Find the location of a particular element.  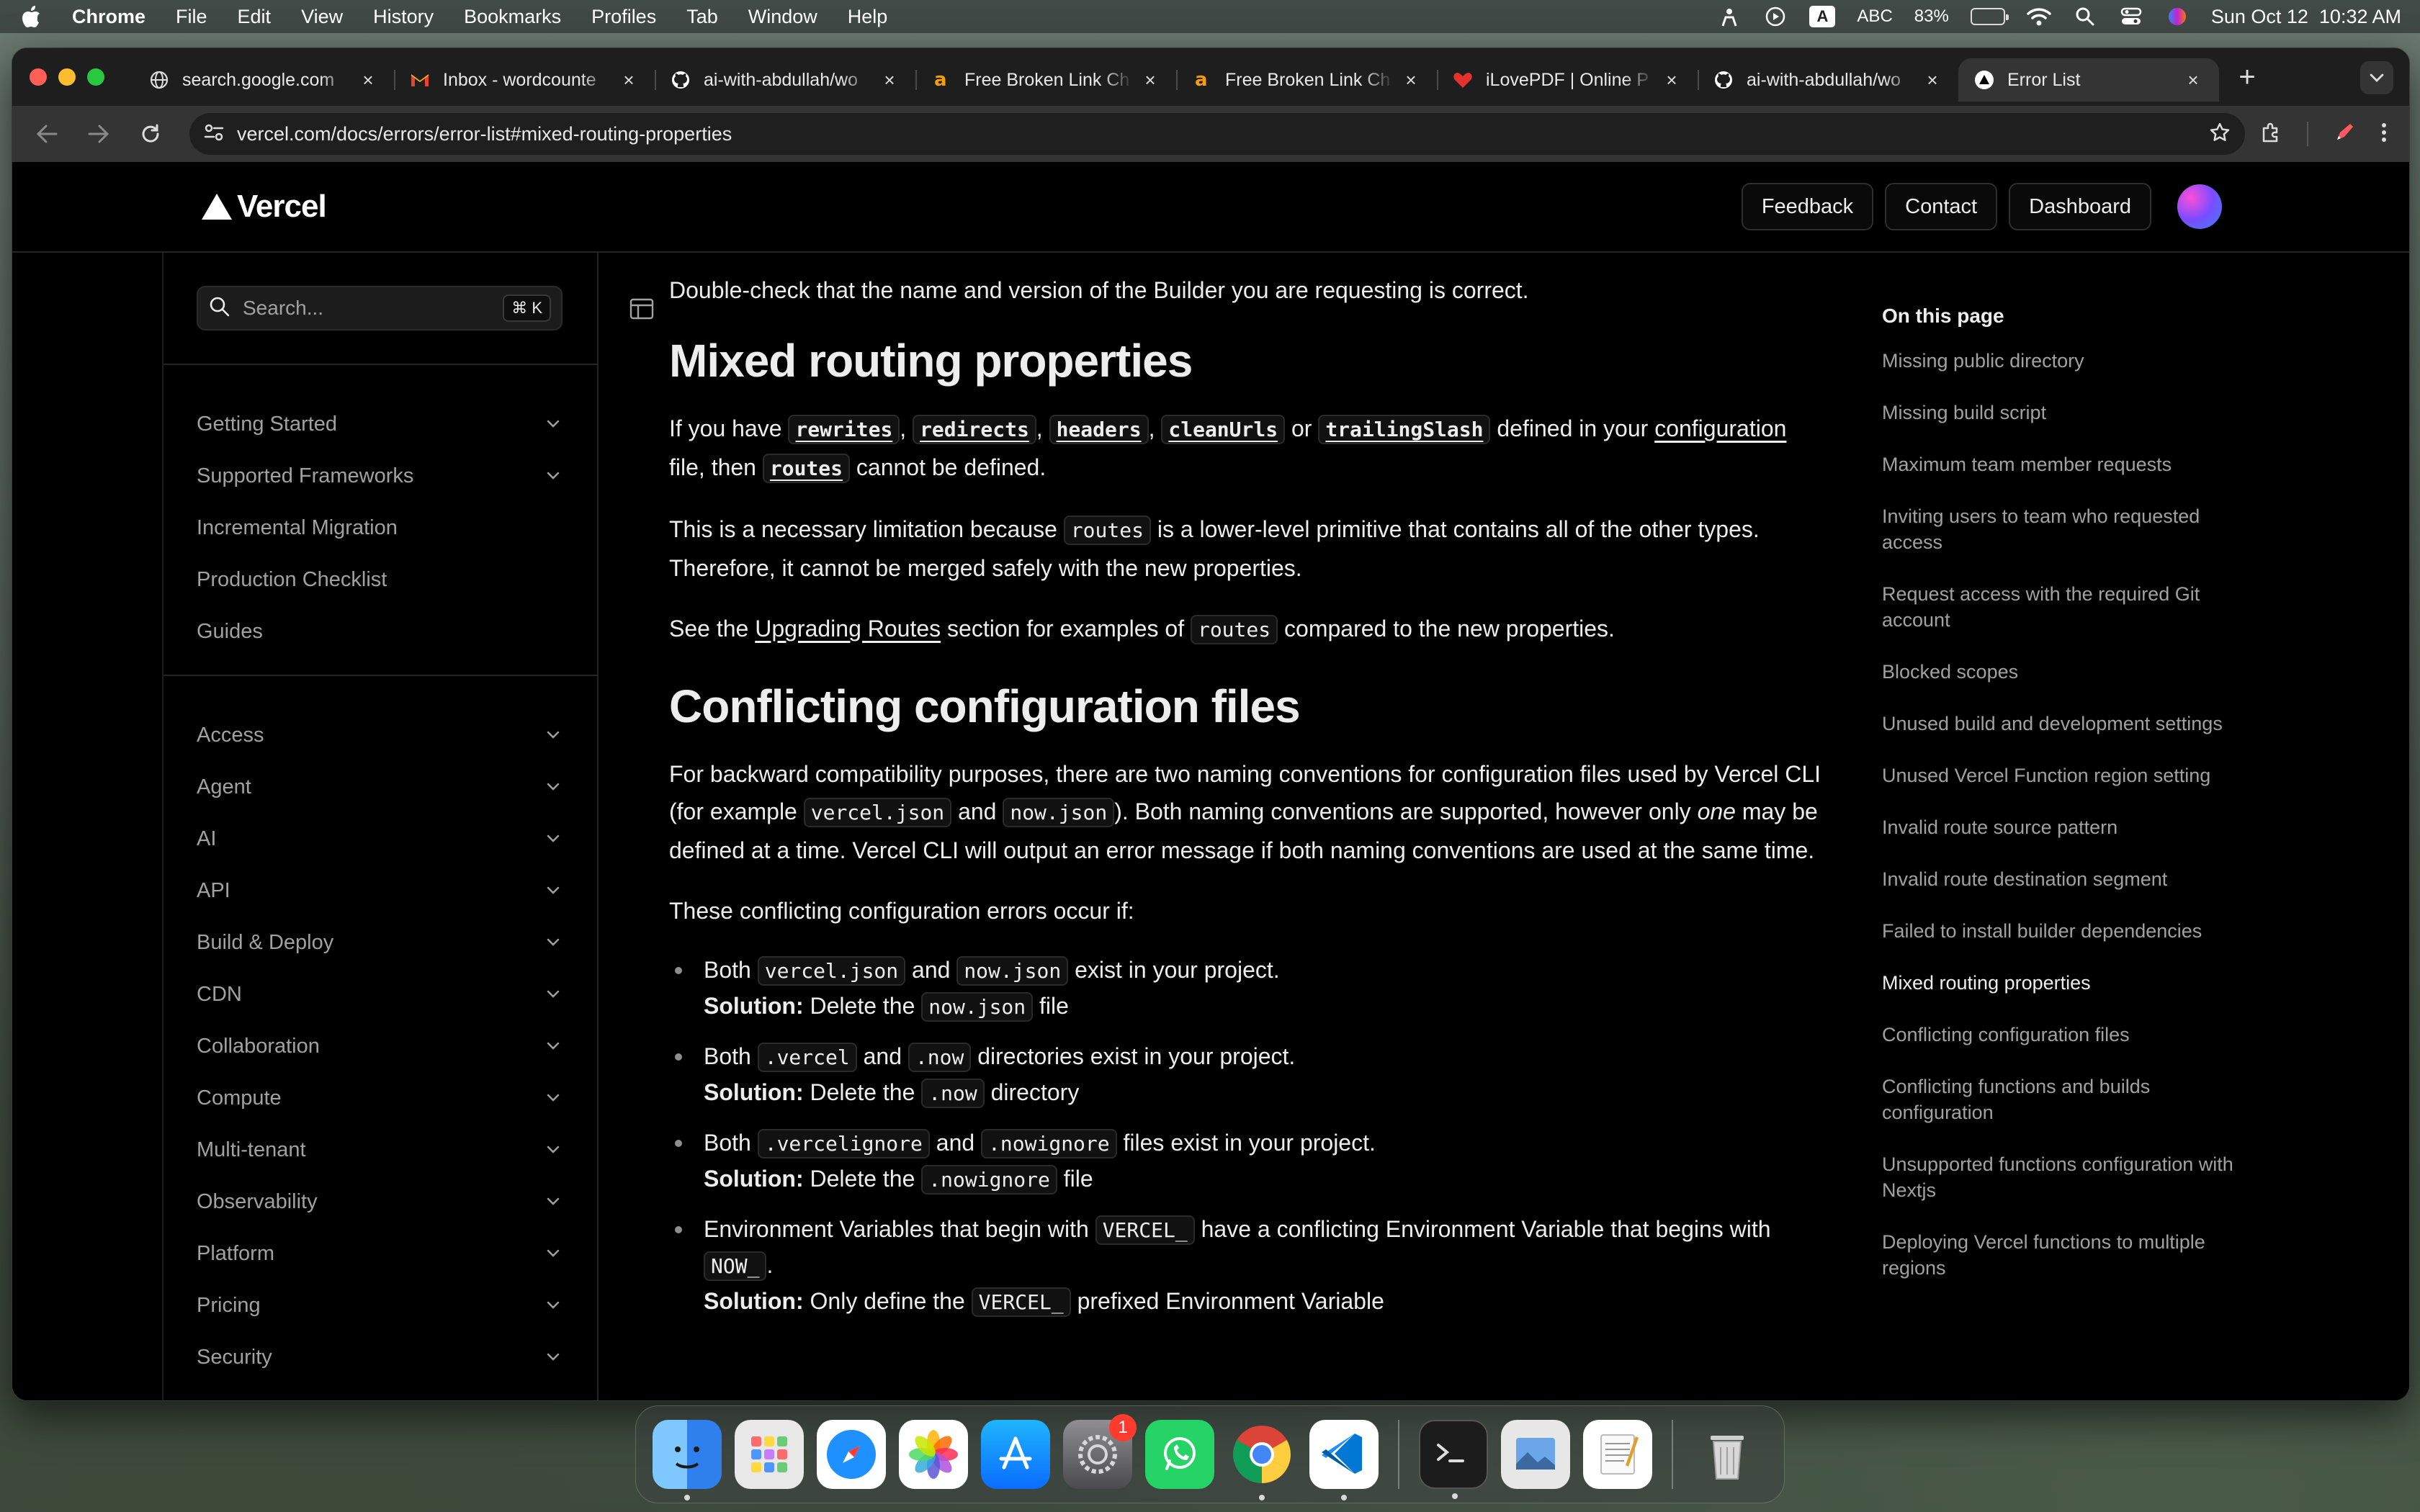

sidebar-item-api: API is located at coordinates (380, 891).